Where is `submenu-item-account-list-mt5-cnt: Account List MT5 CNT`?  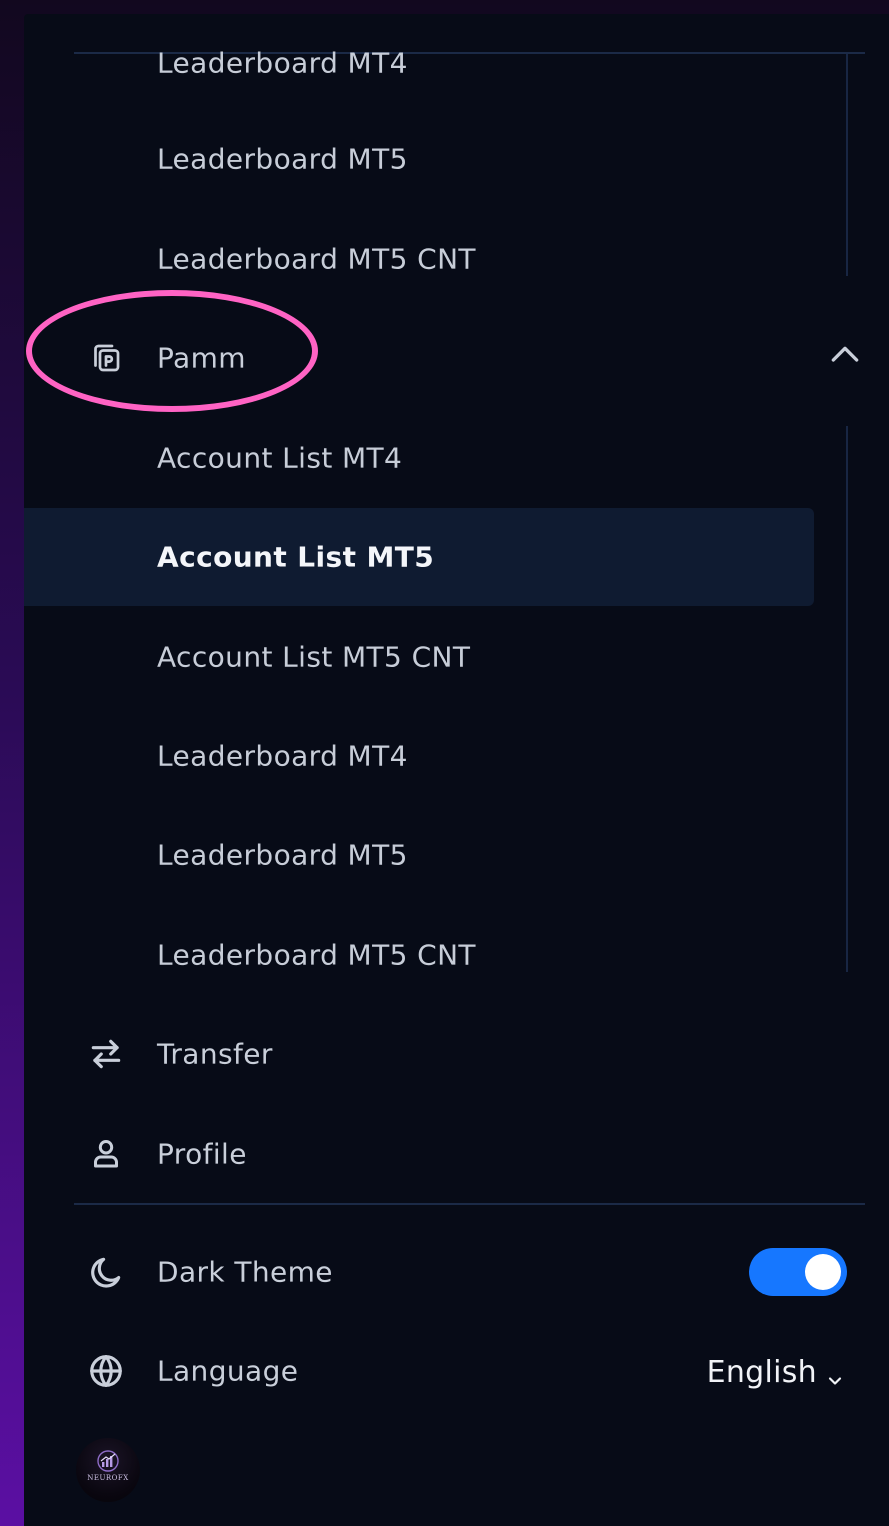
submenu-item-account-list-mt5-cnt: Account List MT5 CNT is located at coordinates (419, 657).